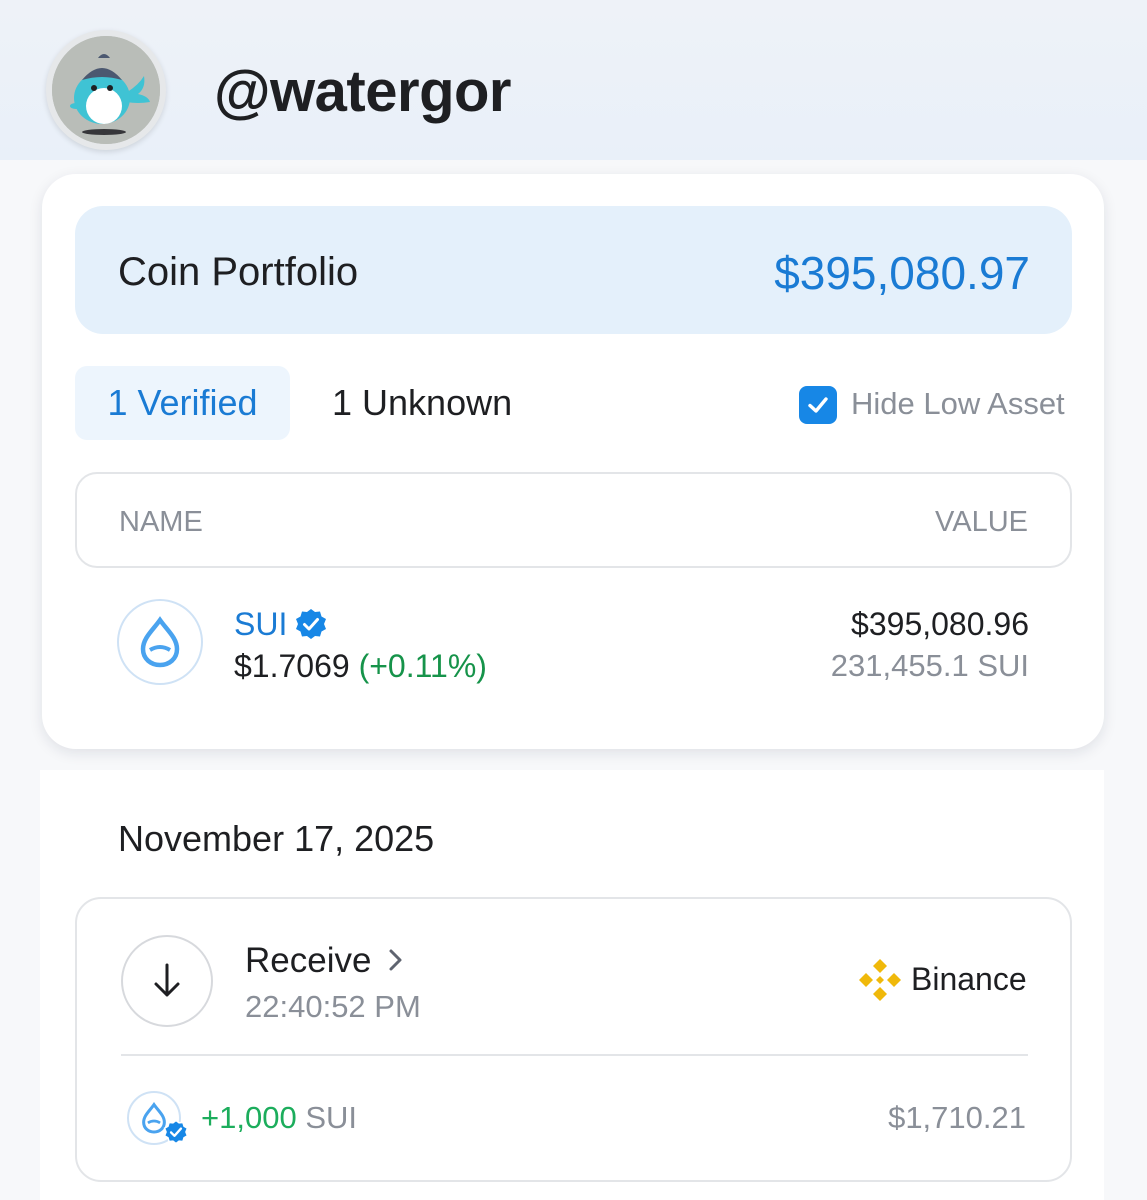 This screenshot has height=1200, width=1147. Describe the element at coordinates (940, 624) in the screenshot. I see `coin-usd-value: $395,080.96` at that location.